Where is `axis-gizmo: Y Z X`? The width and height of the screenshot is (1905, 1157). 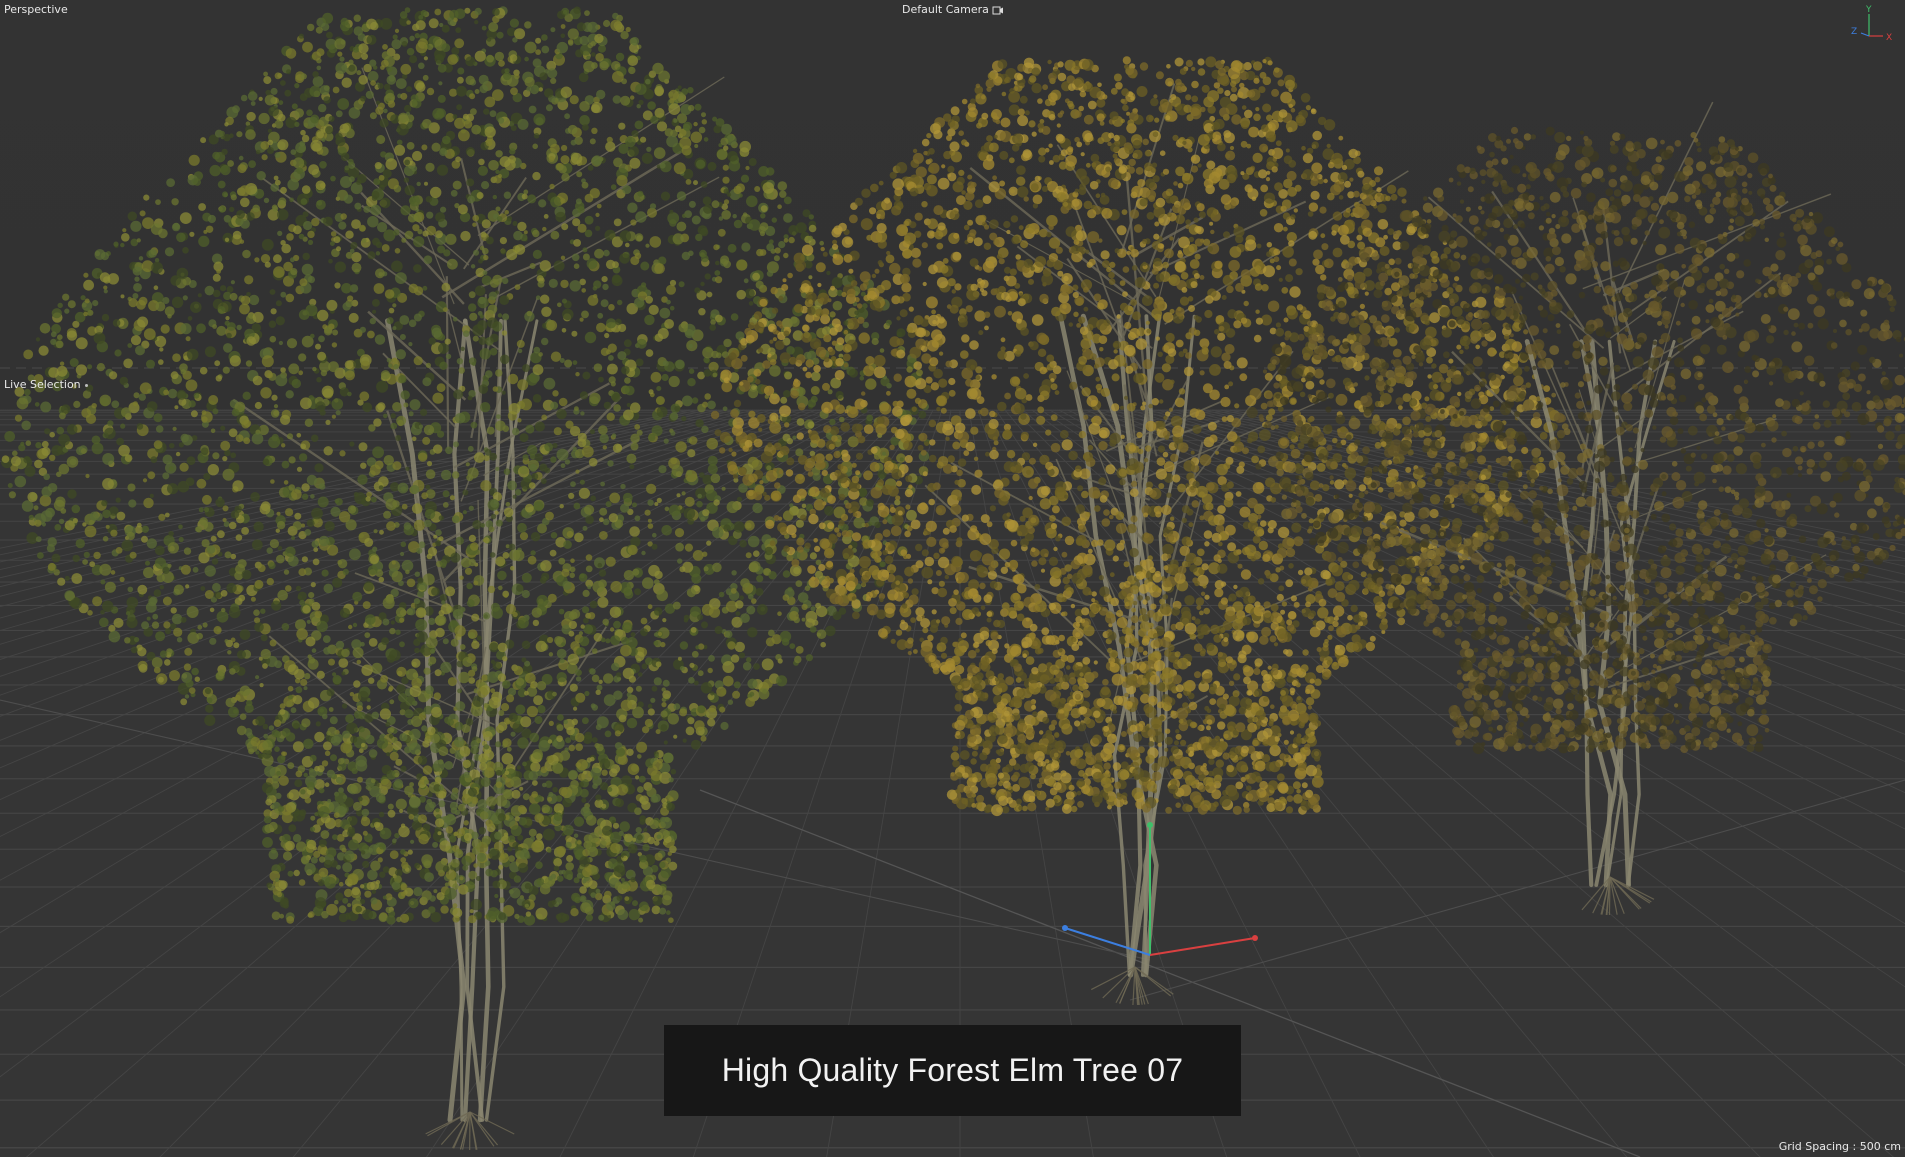
axis-gizmo: Y Z X is located at coordinates (1870, 23).